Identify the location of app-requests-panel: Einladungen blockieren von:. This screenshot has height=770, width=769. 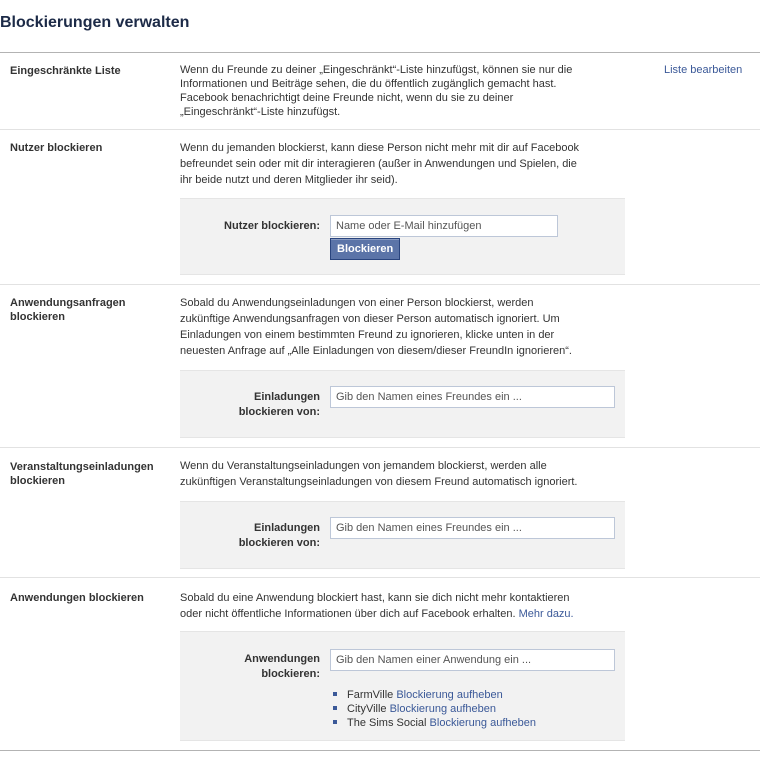
(402, 404).